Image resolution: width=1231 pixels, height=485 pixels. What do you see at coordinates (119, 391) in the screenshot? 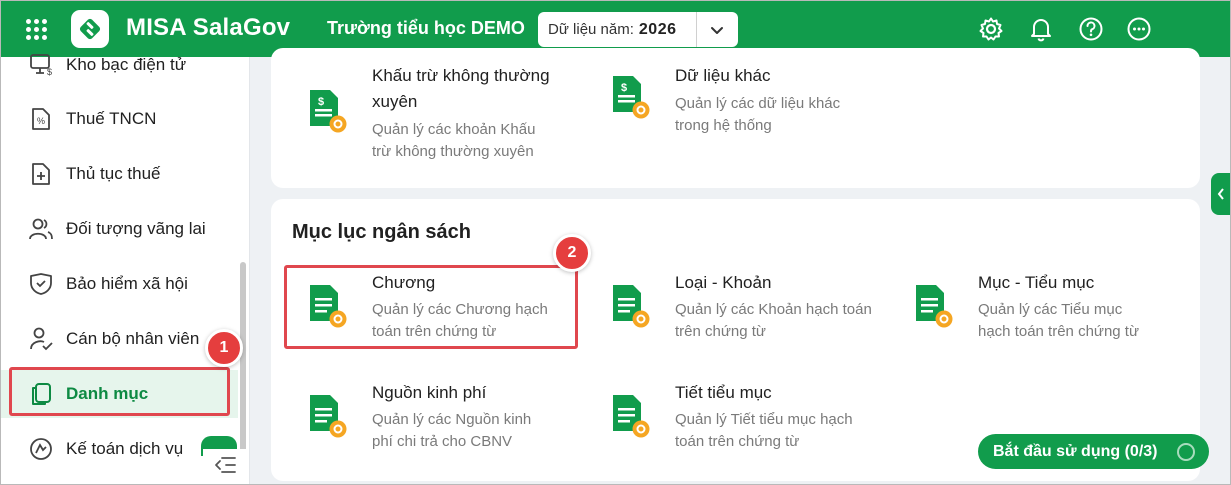
I see `catalog-highlight` at bounding box center [119, 391].